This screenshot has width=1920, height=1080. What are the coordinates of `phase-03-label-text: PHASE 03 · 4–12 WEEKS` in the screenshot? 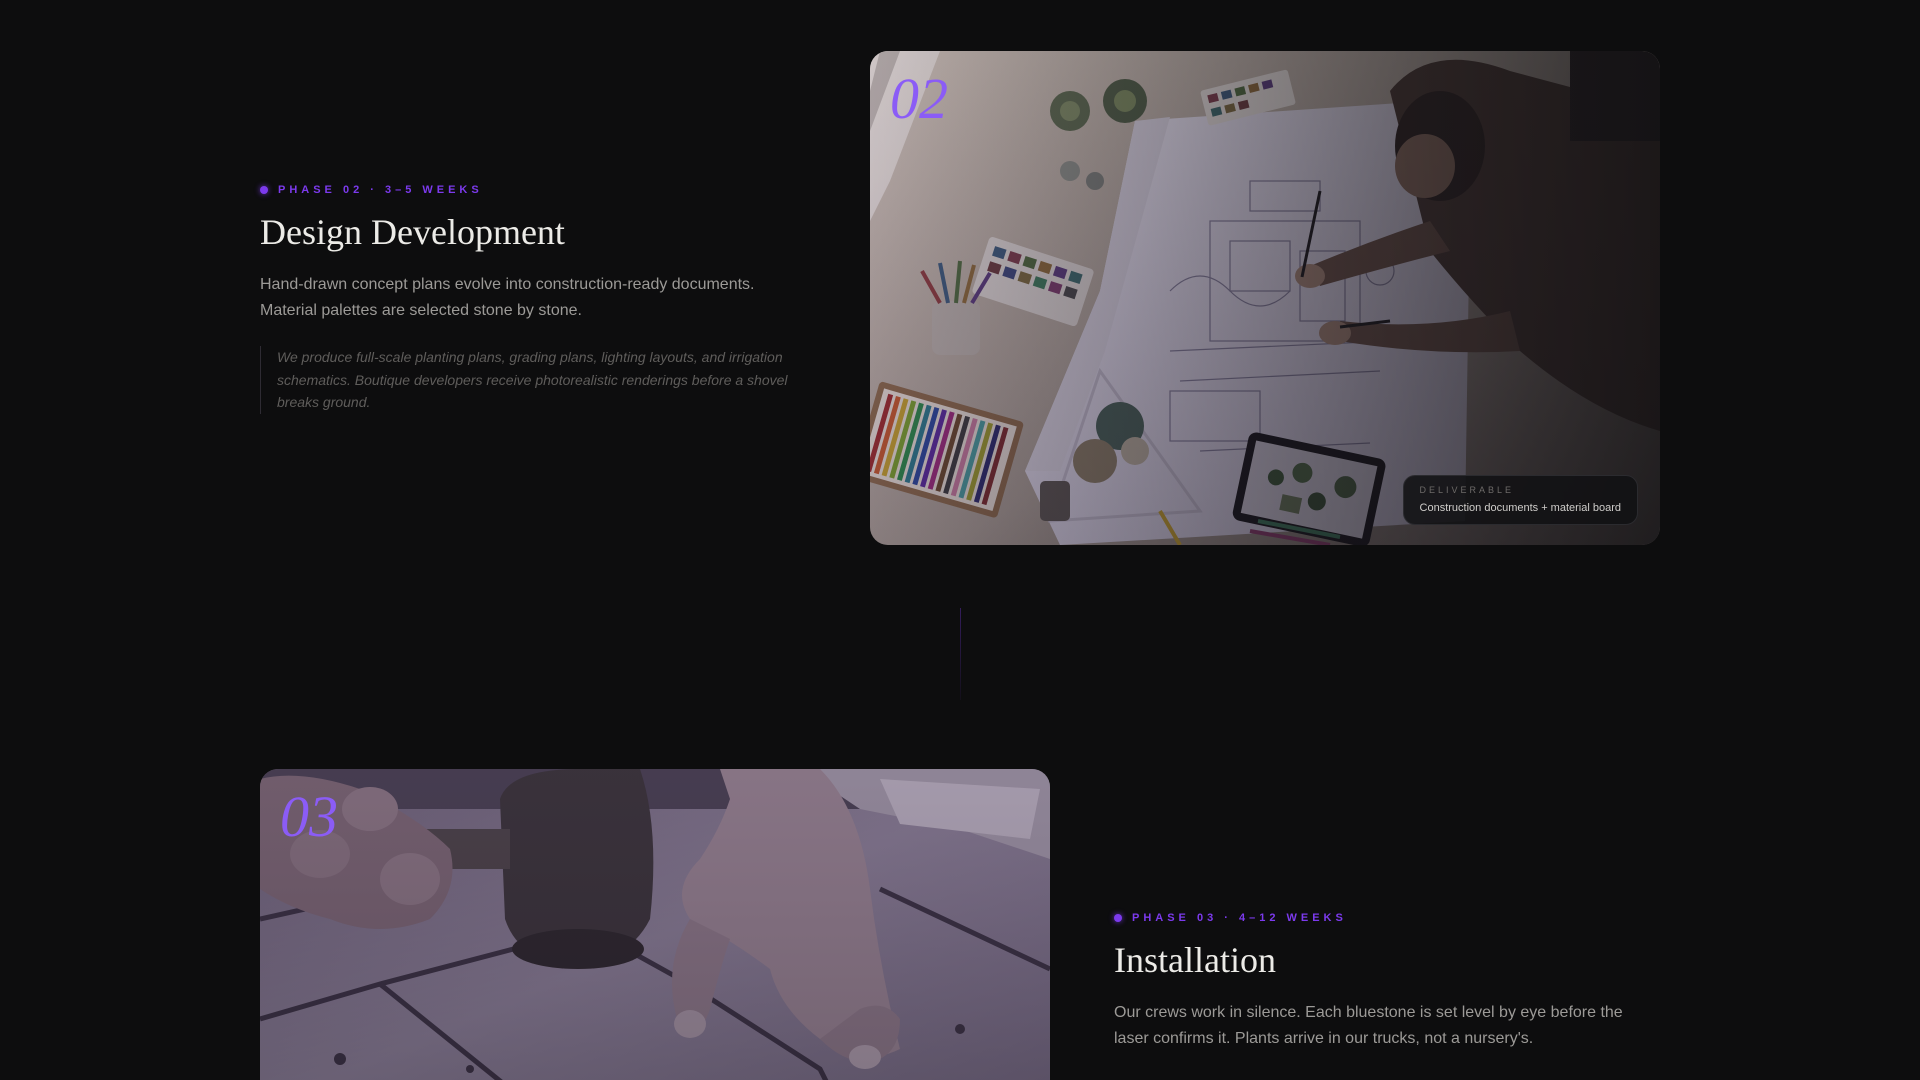 It's located at (1239, 918).